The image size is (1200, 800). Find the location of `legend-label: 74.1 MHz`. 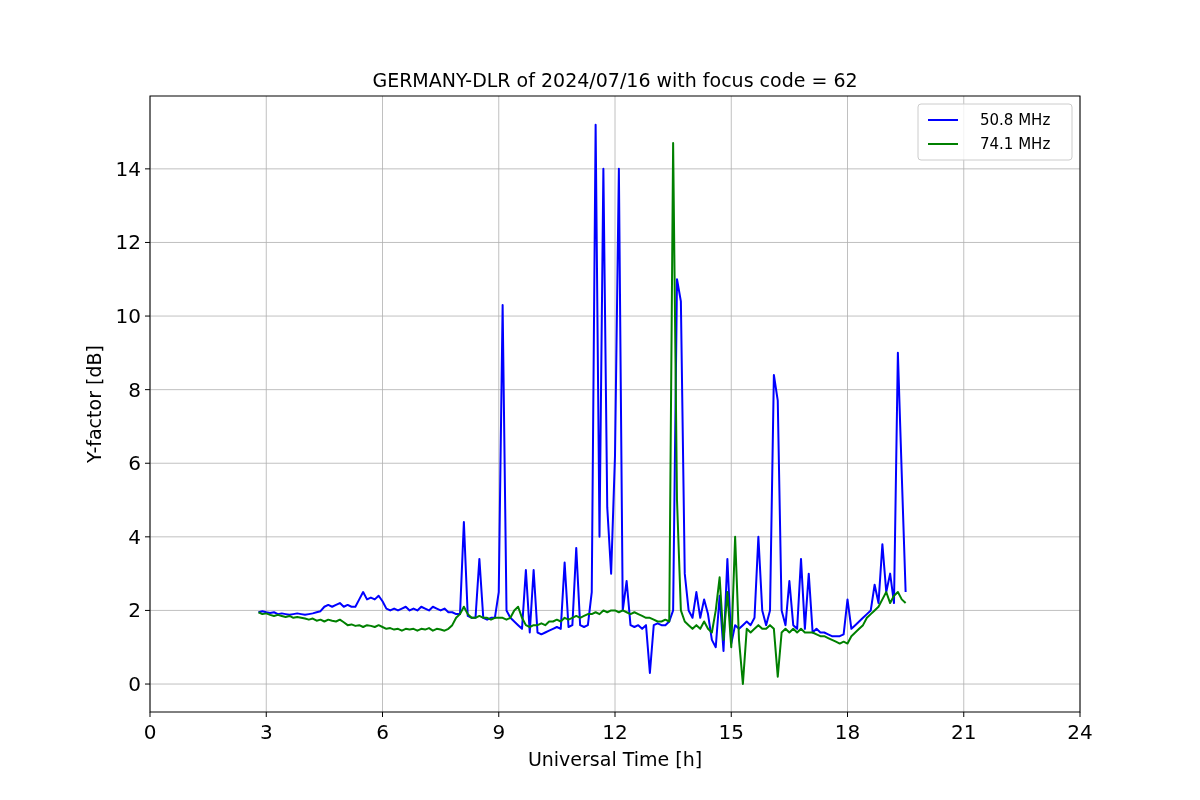

legend-label: 74.1 MHz is located at coordinates (1015, 144).